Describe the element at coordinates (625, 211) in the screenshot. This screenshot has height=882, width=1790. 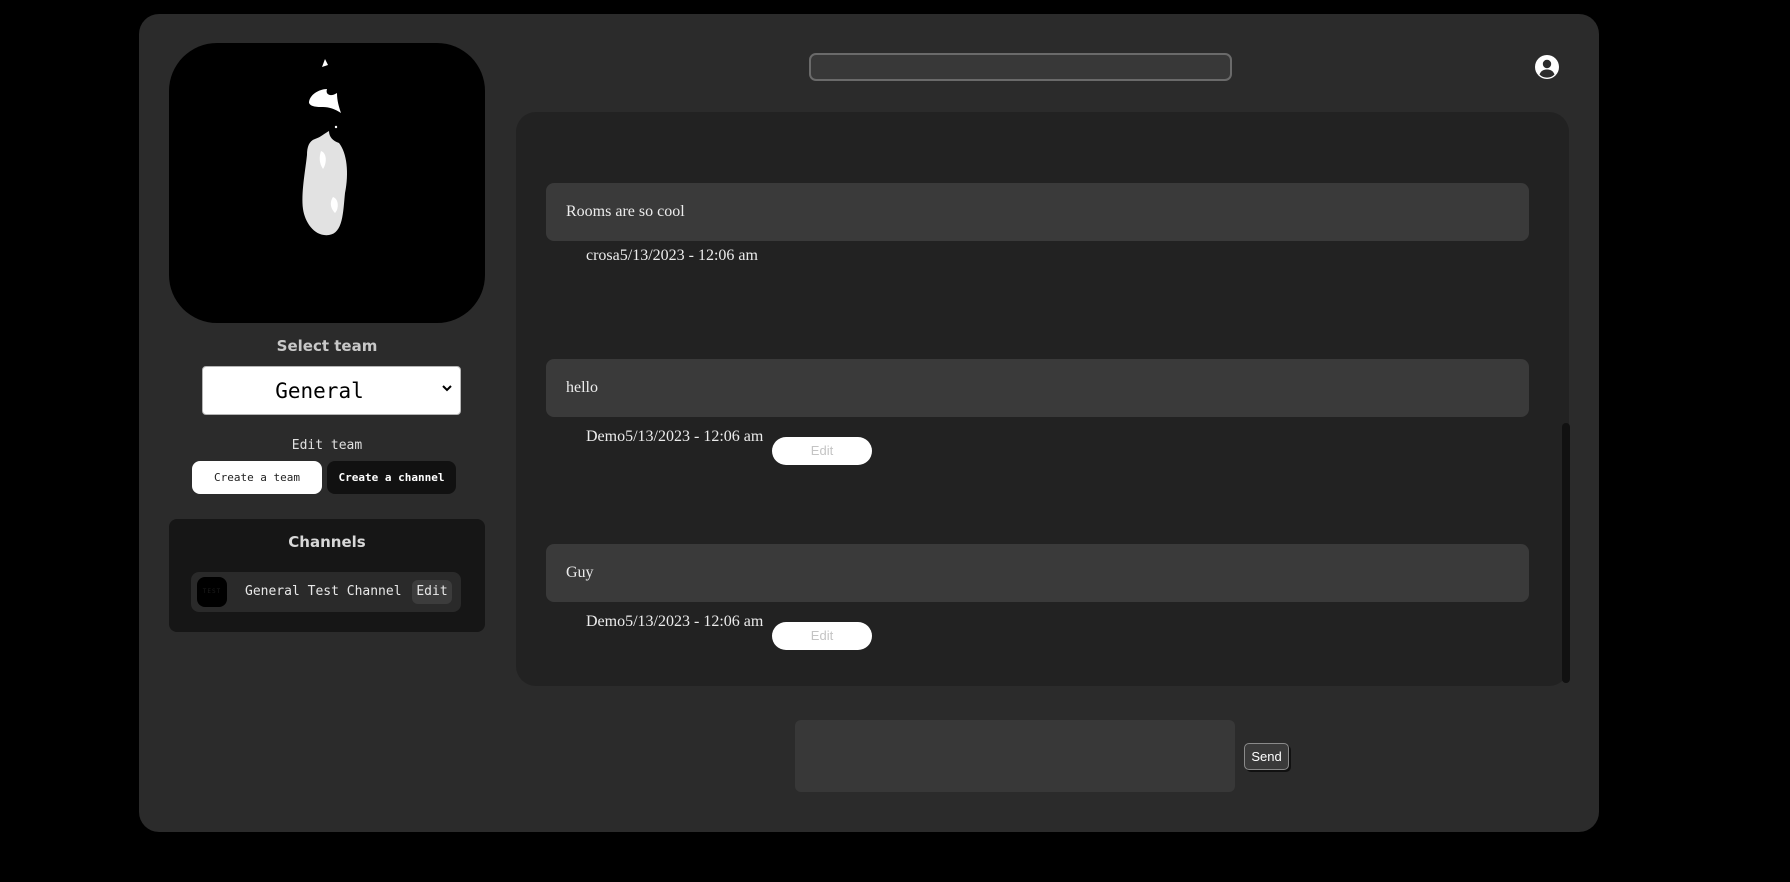
I see `message-text: Rooms are so cool` at that location.